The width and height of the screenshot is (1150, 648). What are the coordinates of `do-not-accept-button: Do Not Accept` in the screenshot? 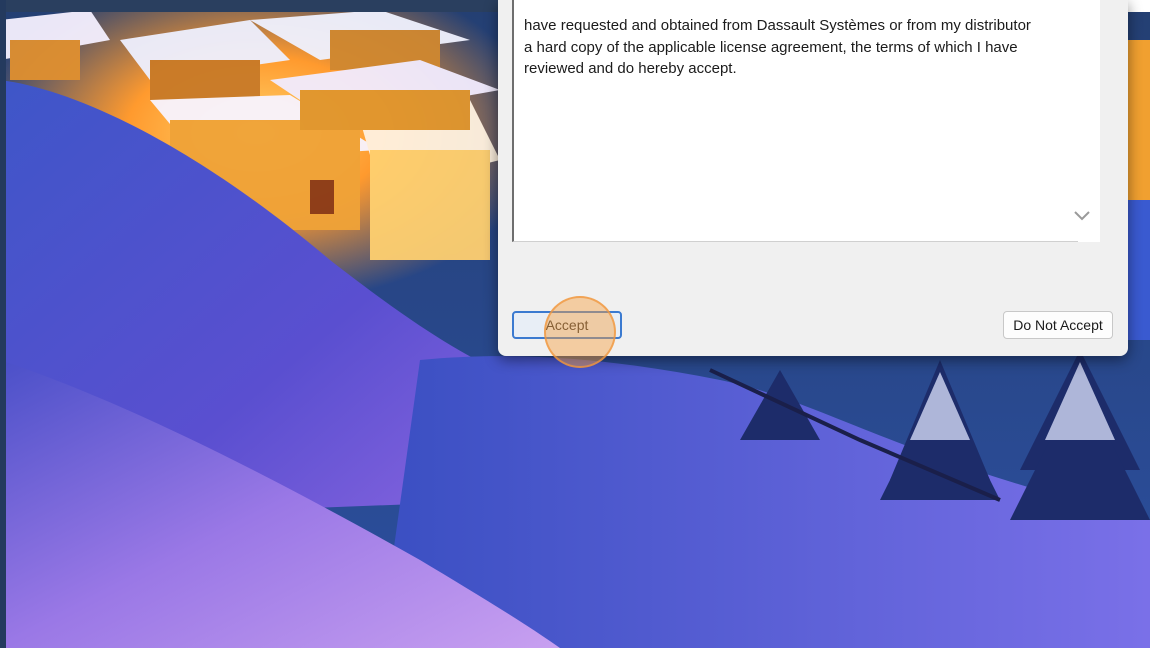 It's located at (1058, 325).